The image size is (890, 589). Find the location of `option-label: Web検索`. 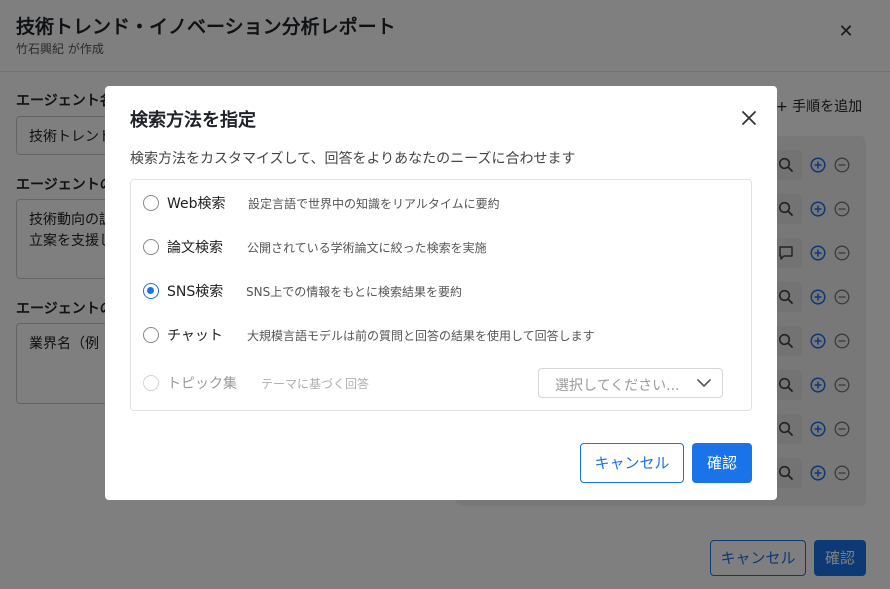

option-label: Web検索 is located at coordinates (196, 204).